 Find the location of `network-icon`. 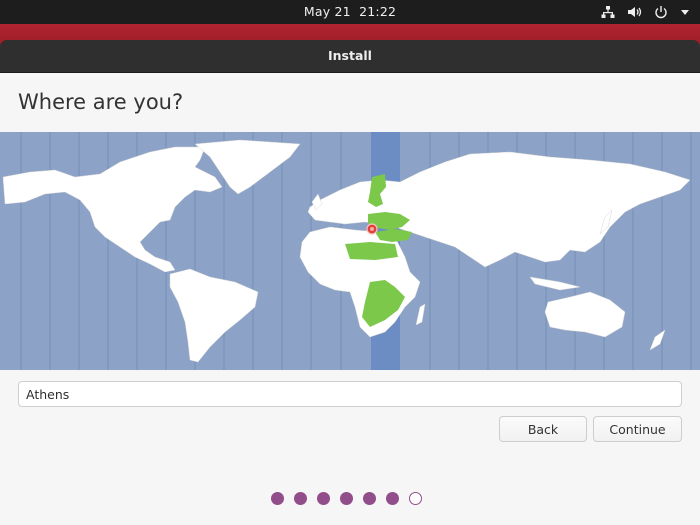

network-icon is located at coordinates (608, 12).